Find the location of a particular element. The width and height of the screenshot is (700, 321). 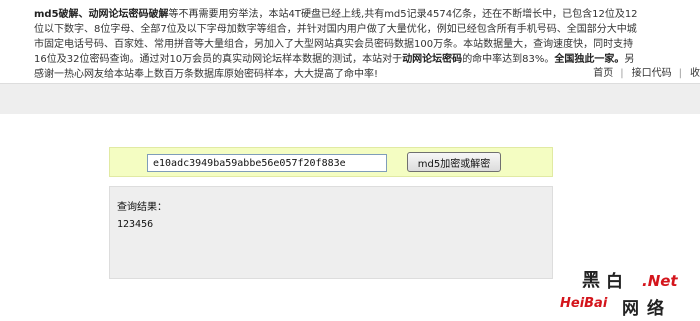

nav-link-api-code: 接口代码 is located at coordinates (652, 73).